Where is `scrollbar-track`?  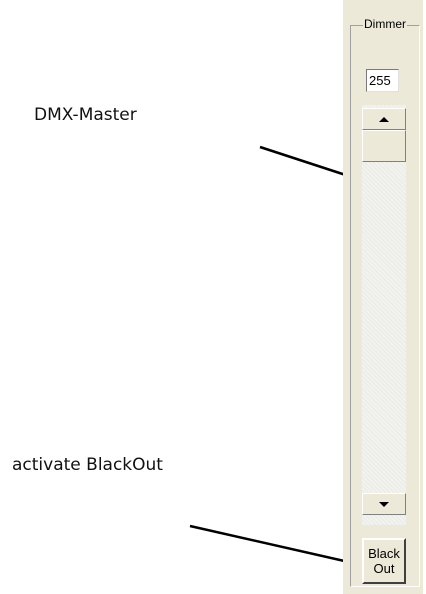 scrollbar-track is located at coordinates (384, 315).